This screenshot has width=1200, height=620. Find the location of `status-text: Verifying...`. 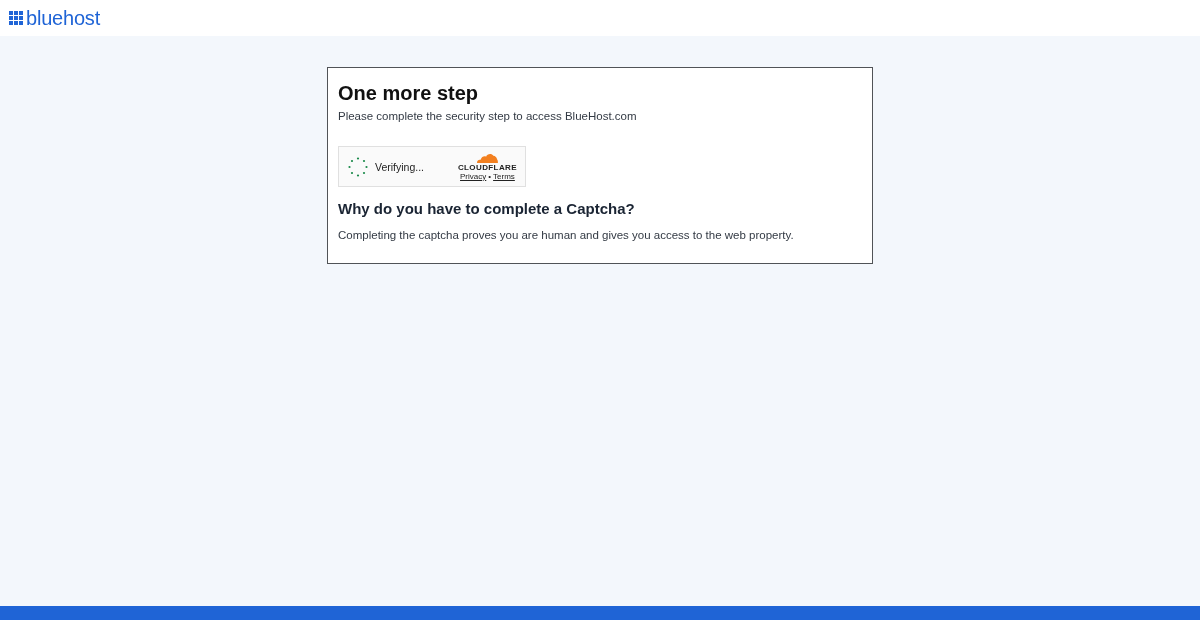

status-text: Verifying... is located at coordinates (400, 166).